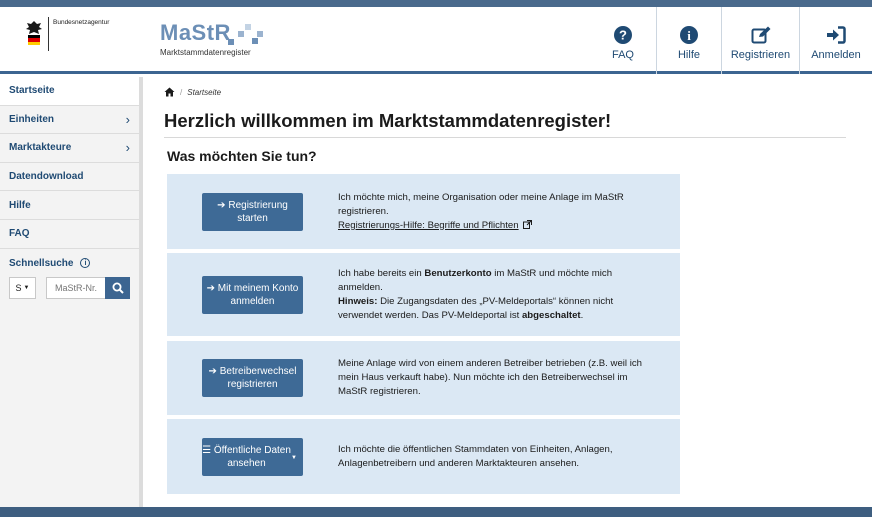 Image resolution: width=872 pixels, height=517 pixels. I want to click on logo-divider, so click(48, 34).